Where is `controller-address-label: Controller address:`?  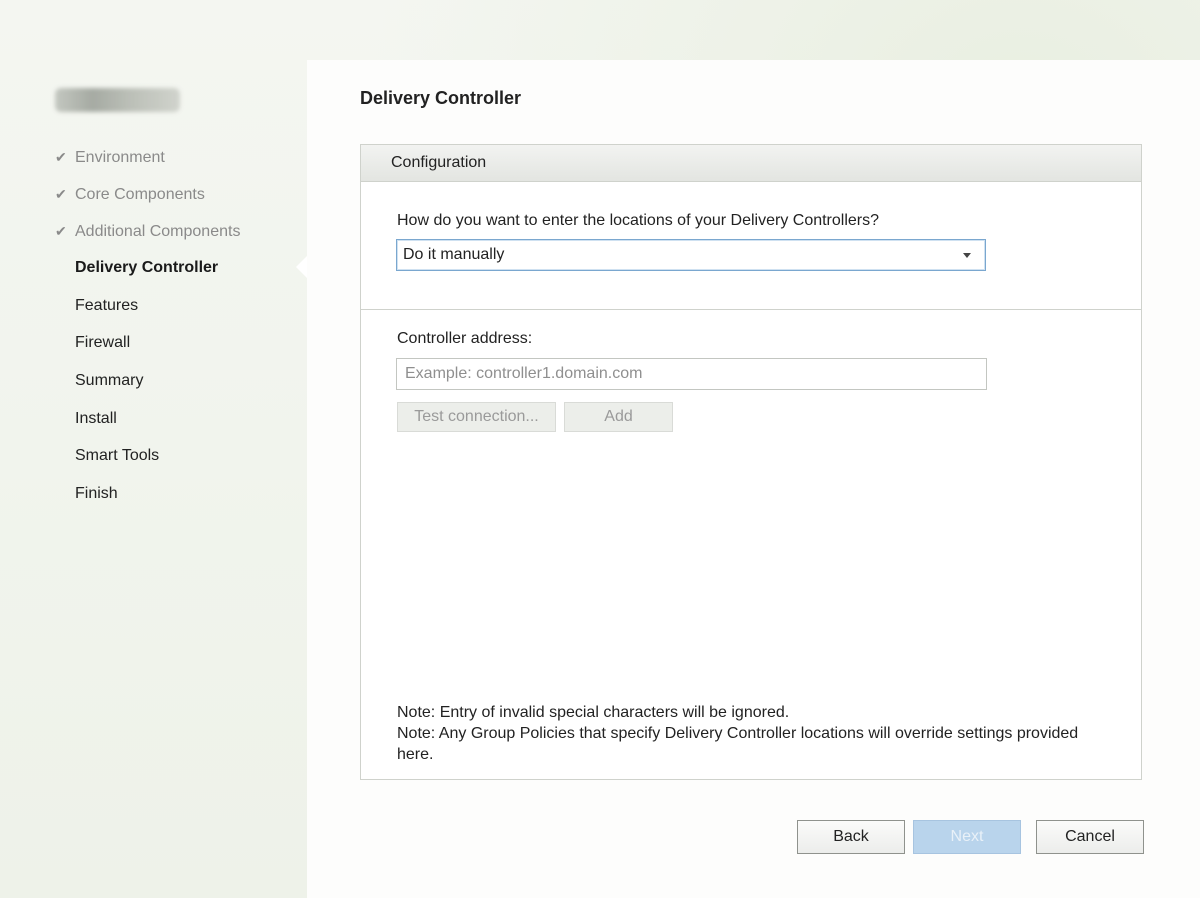
controller-address-label: Controller address: is located at coordinates (465, 338).